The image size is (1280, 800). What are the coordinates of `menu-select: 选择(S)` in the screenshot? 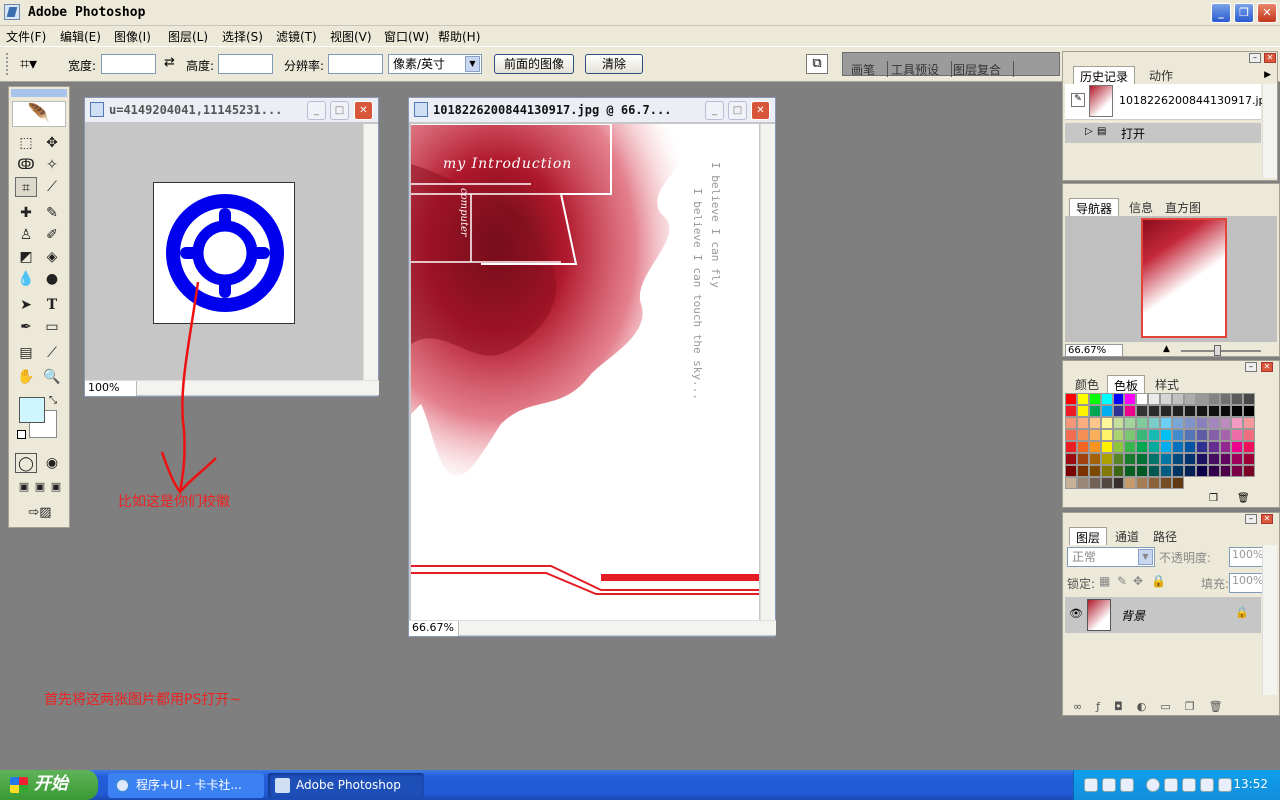 It's located at (242, 36).